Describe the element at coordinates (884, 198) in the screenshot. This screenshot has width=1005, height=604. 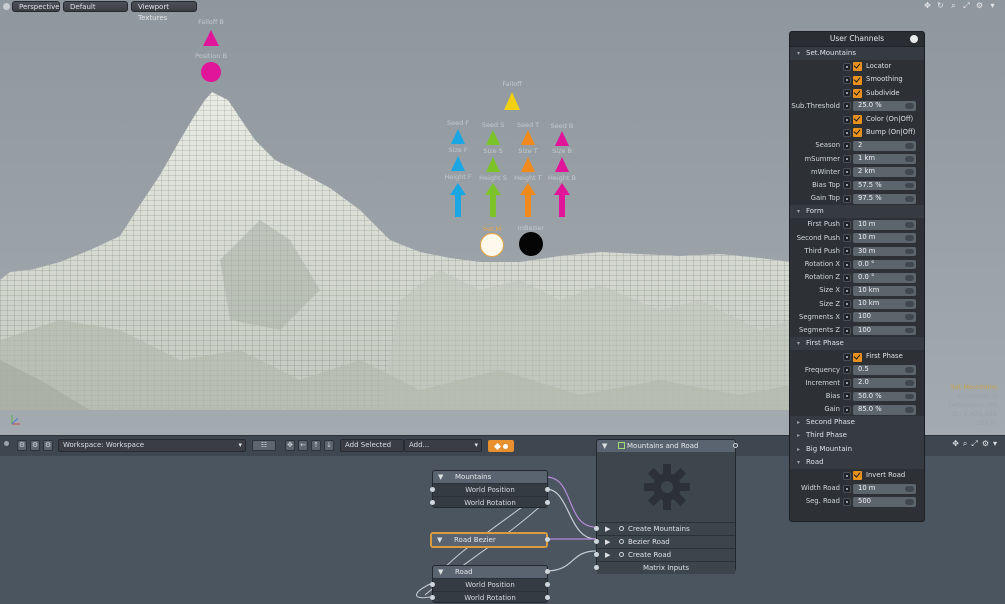
I see `channel-value-field: 97.5 %` at that location.